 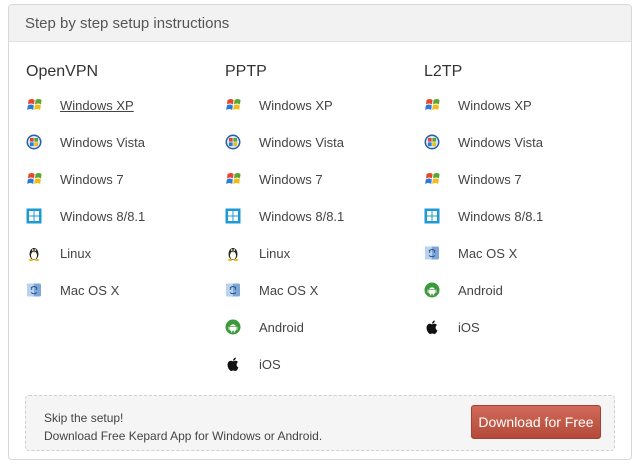 I want to click on column-title-l2tp: L2TP, so click(x=443, y=71).